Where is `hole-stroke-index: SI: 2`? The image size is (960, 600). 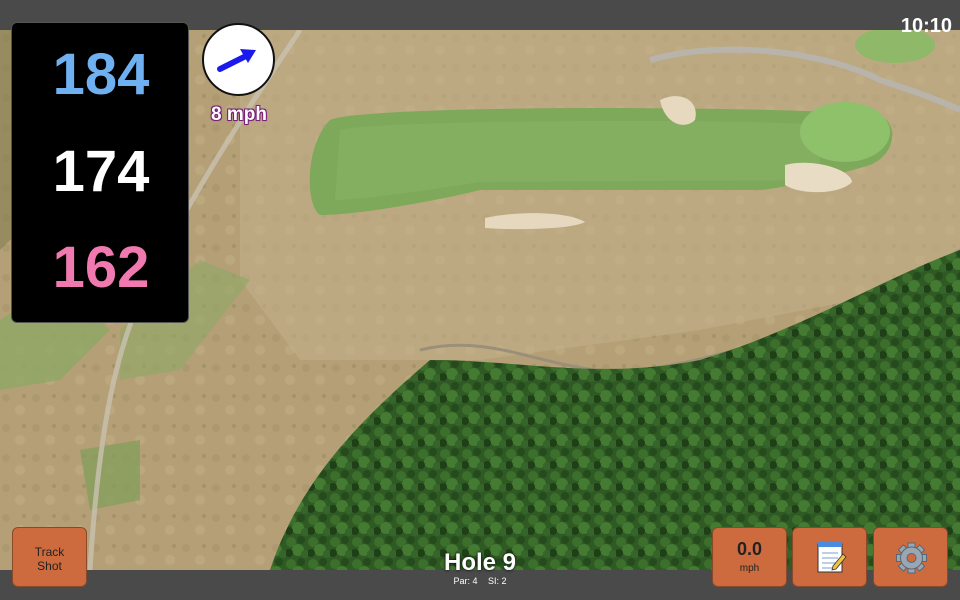
hole-stroke-index: SI: 2 is located at coordinates (497, 581).